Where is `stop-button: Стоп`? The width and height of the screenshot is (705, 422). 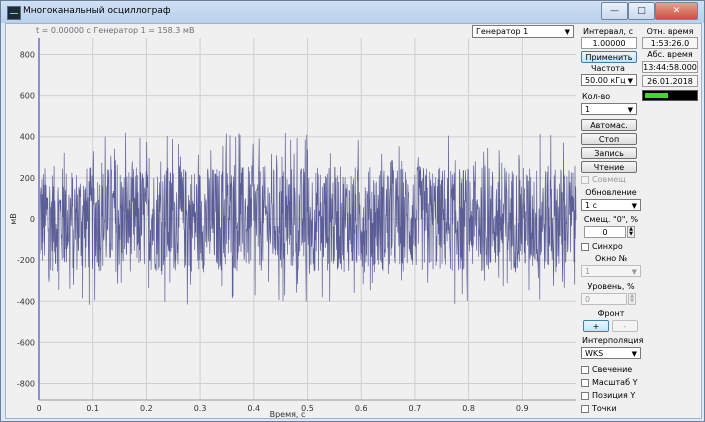
stop-button: Стоп is located at coordinates (609, 139).